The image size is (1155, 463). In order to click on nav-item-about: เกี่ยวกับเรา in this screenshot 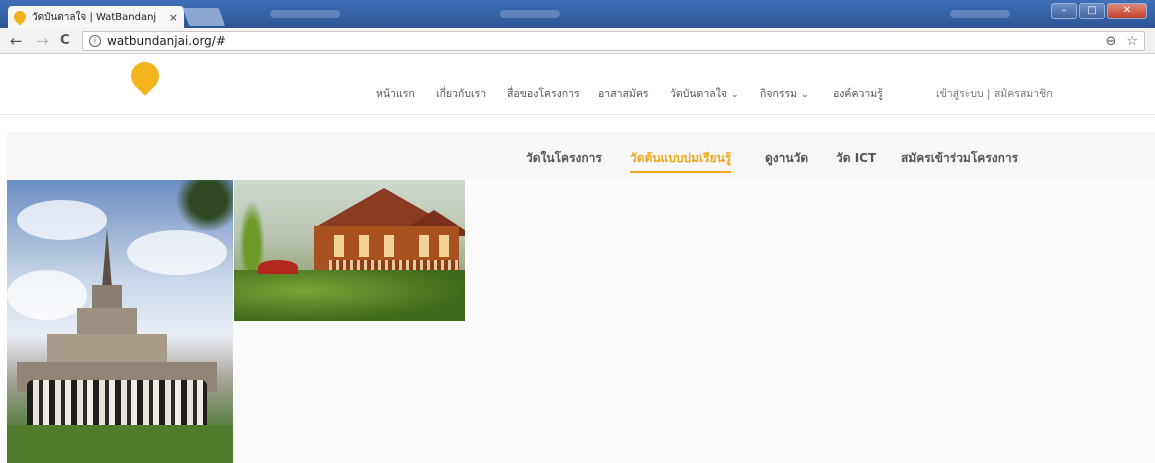, I will do `click(461, 93)`.